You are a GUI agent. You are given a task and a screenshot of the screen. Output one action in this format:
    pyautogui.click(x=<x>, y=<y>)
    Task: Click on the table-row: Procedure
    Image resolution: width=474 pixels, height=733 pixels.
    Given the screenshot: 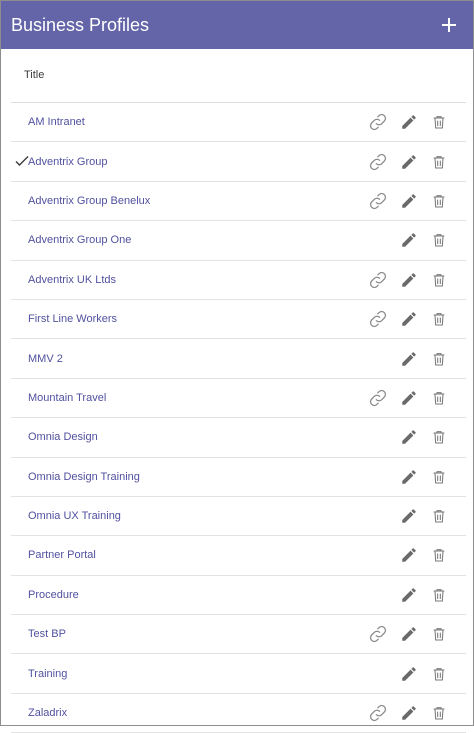 What is the action you would take?
    pyautogui.click(x=238, y=596)
    